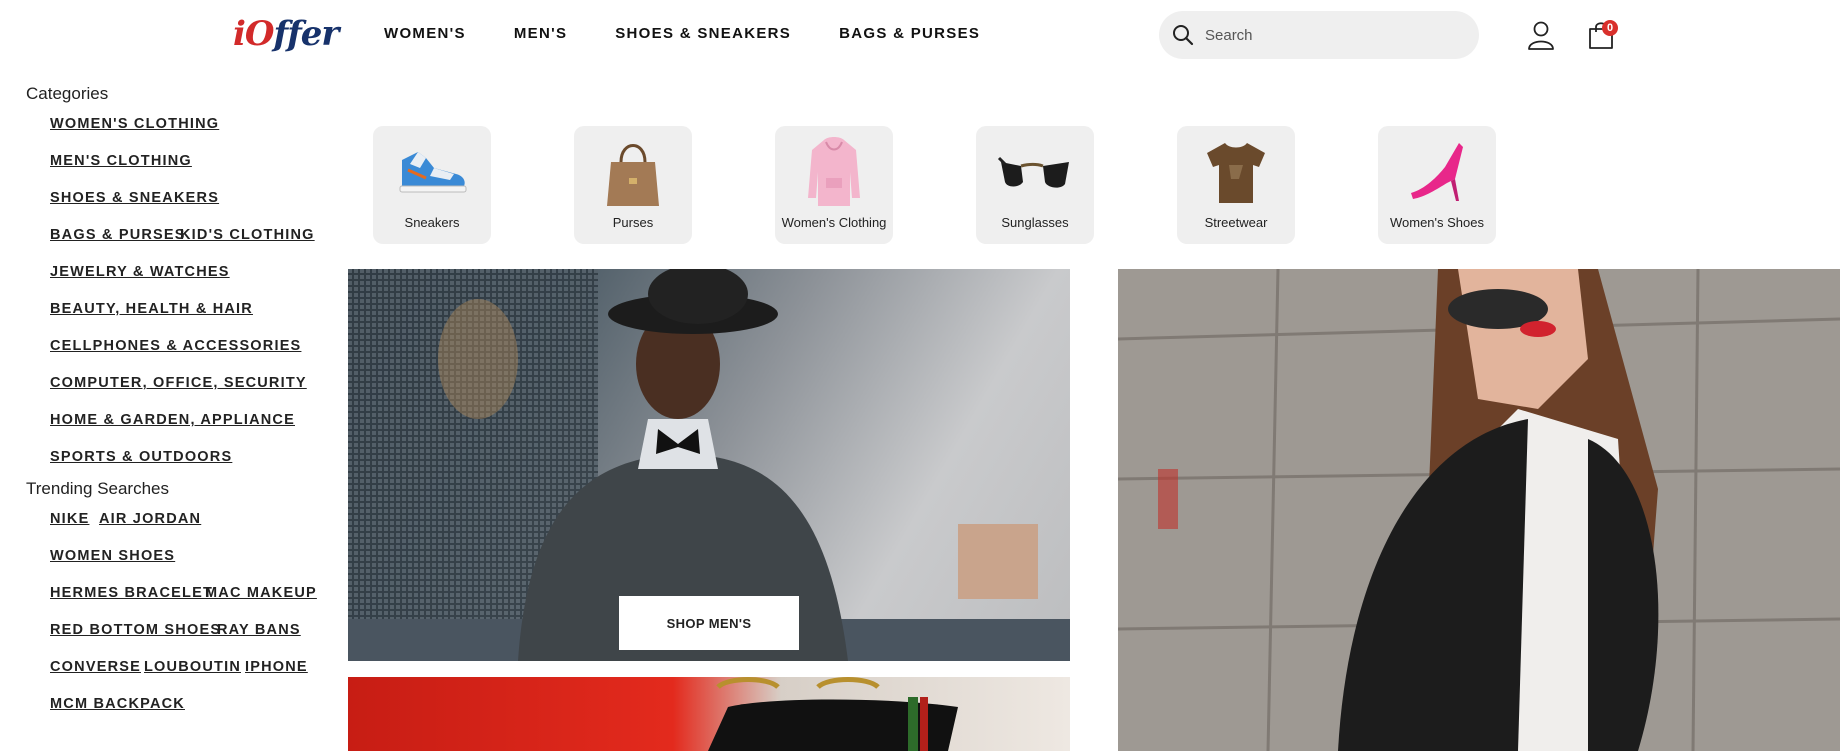 Image resolution: width=1845 pixels, height=751 pixels. Describe the element at coordinates (1183, 35) in the screenshot. I see `search-icon` at that location.